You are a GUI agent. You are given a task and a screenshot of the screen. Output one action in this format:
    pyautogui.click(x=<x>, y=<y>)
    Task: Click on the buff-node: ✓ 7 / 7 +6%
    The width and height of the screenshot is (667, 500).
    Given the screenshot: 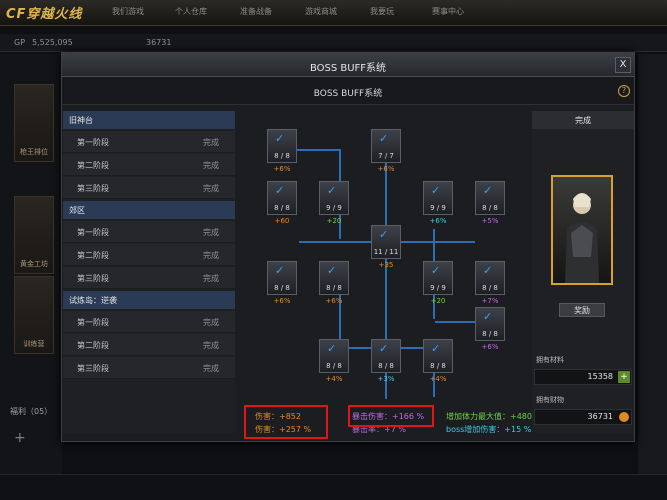 What is the action you would take?
    pyautogui.click(x=386, y=152)
    